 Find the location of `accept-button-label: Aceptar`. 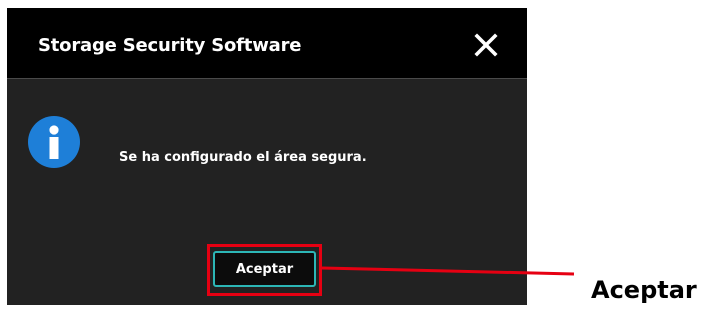

accept-button-label: Aceptar is located at coordinates (264, 269).